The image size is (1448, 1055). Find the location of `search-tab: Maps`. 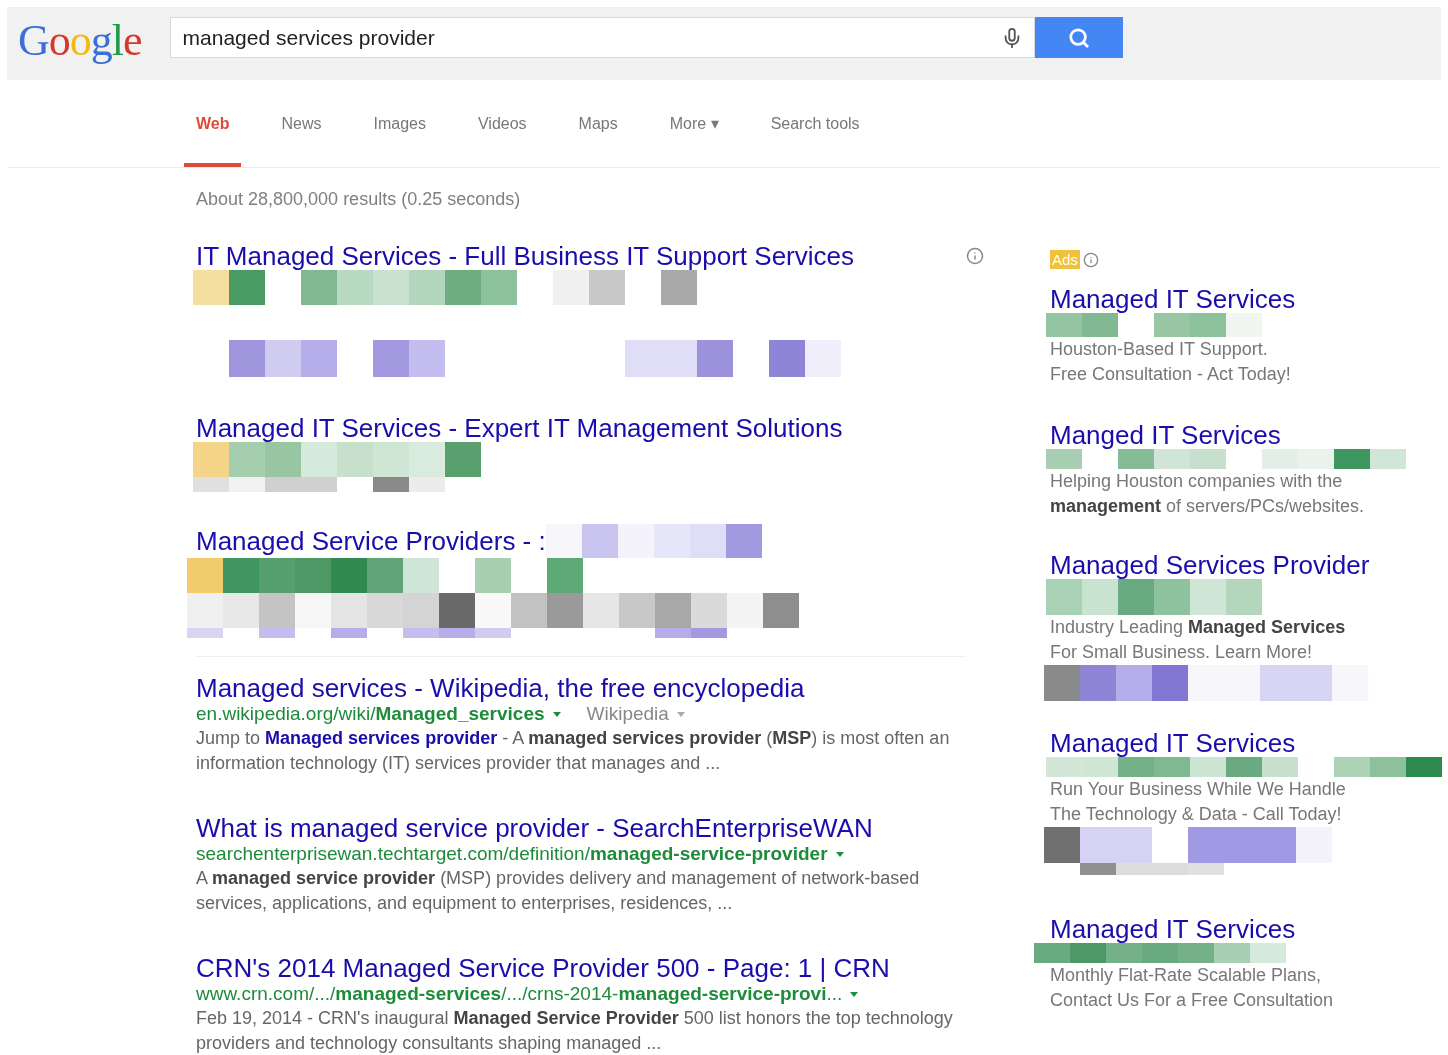

search-tab: Maps is located at coordinates (598, 123).